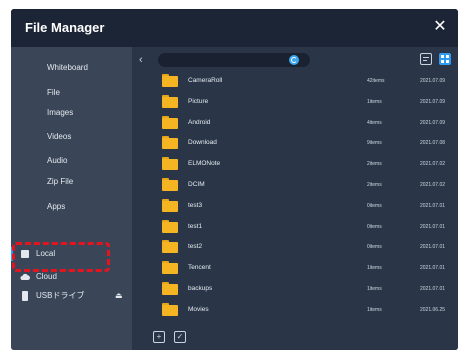 This screenshot has height=358, width=465. Describe the element at coordinates (60, 181) in the screenshot. I see `sidebar-item-label: Zip File` at that location.